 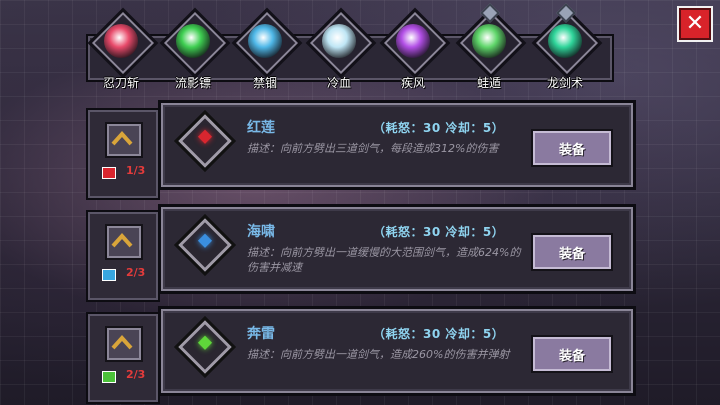 What do you see at coordinates (261, 232) in the screenshot?
I see `skill-name: 海啸` at bounding box center [261, 232].